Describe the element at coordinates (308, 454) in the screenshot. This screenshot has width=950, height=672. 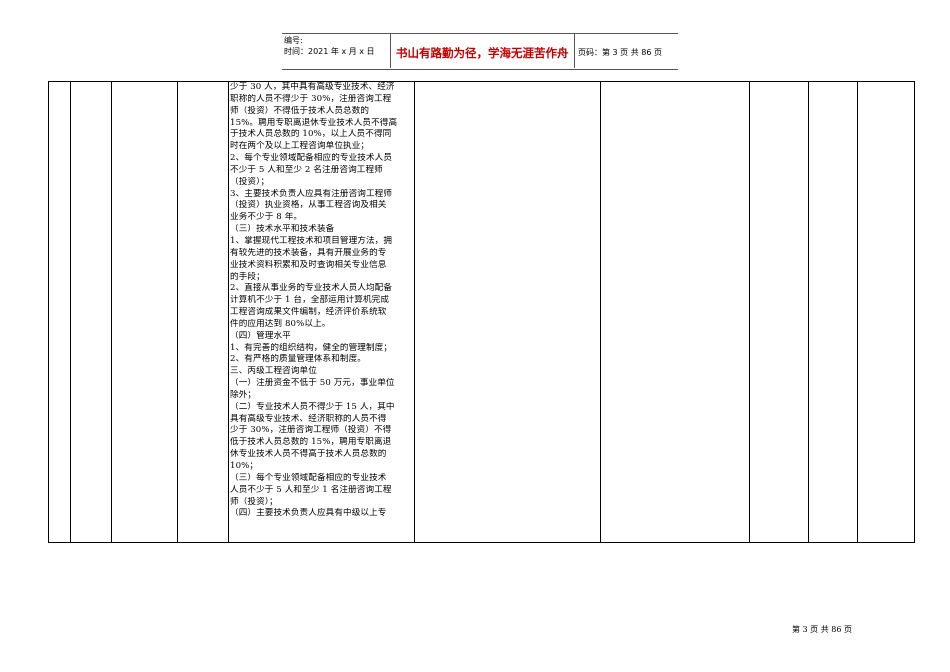
I see `text-line: 休专业技术人员不得高于技术人员总数的` at that location.